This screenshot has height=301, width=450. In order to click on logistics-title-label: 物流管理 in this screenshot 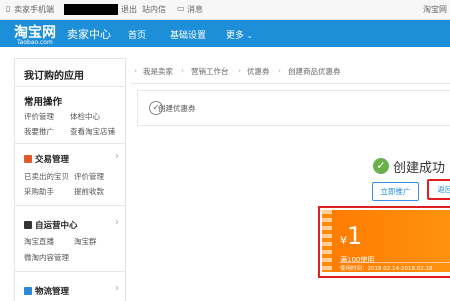, I will do `click(52, 292)`.